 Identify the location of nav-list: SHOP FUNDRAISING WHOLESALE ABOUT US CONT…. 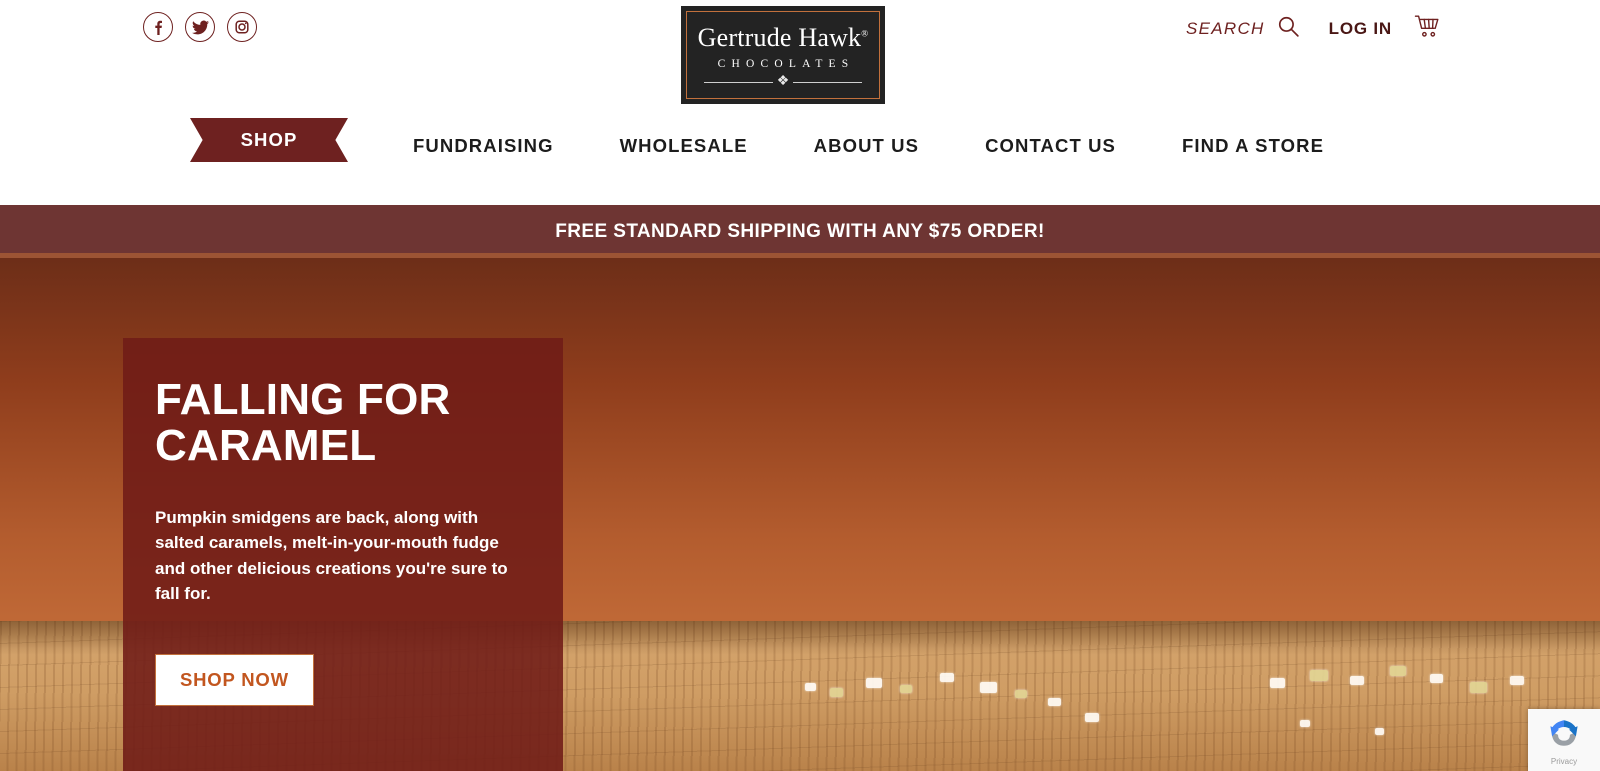
(757, 136).